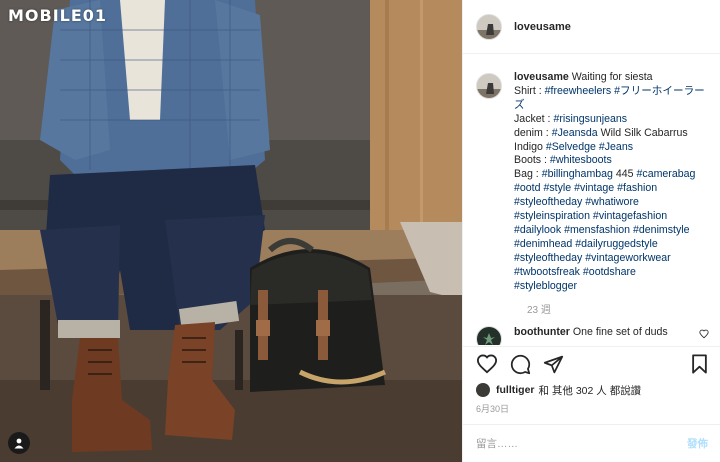 The image size is (720, 462). Describe the element at coordinates (577, 174) in the screenshot. I see `hashtag-link: #billinghambag` at that location.